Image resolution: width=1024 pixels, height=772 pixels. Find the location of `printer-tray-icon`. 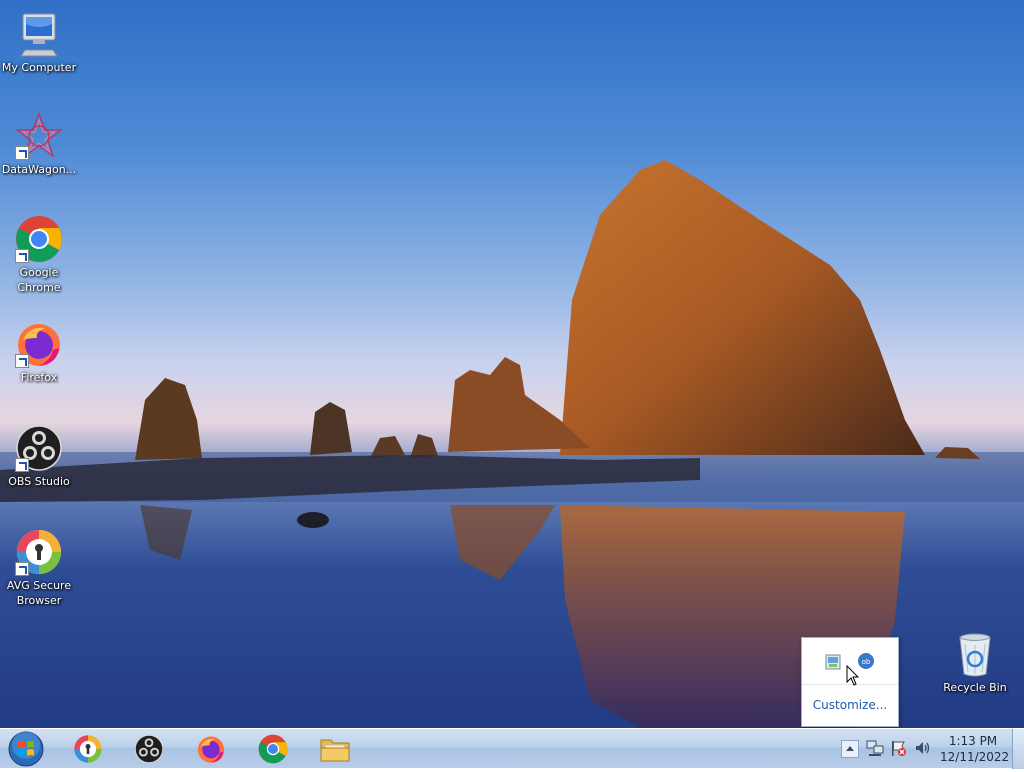

printer-tray-icon is located at coordinates (833, 662).